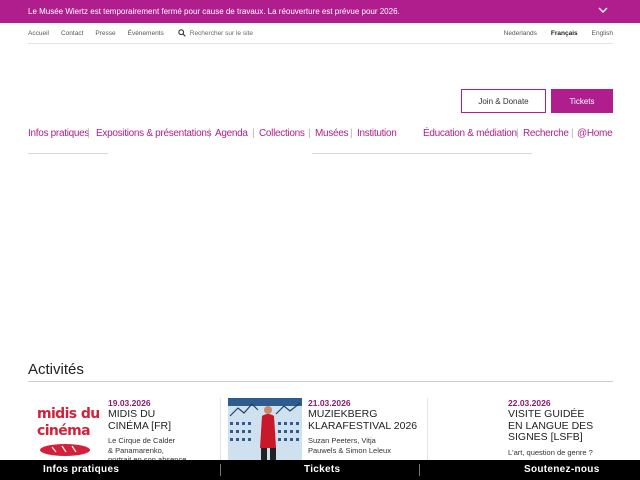  What do you see at coordinates (377, 133) in the screenshot?
I see `nav-institution: Institution` at bounding box center [377, 133].